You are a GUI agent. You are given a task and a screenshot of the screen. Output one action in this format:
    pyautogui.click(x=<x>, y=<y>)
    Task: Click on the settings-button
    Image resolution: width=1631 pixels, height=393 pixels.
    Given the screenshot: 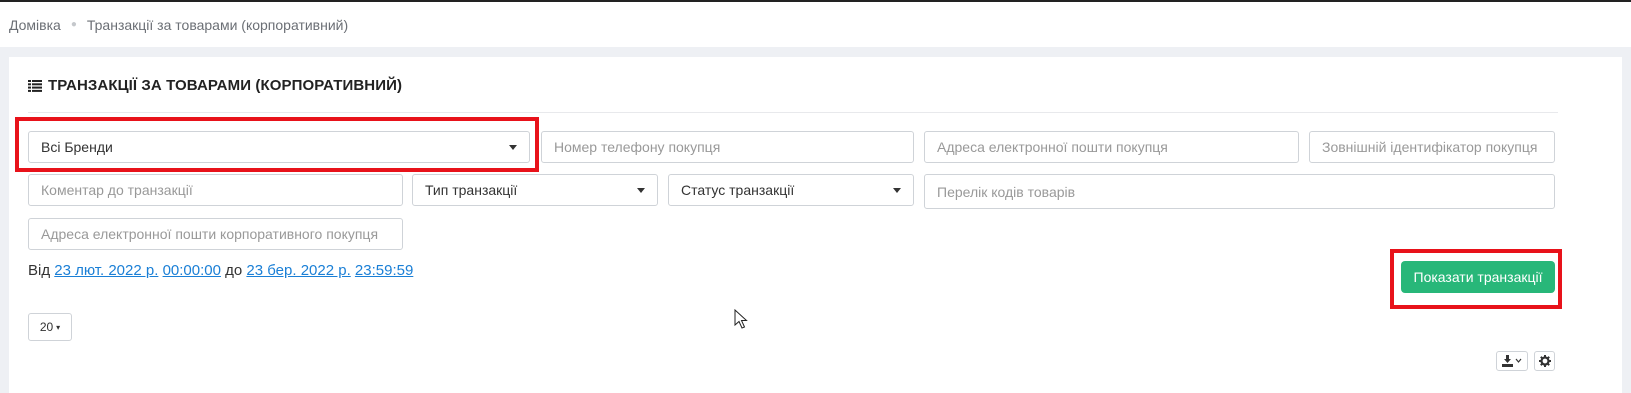 What is the action you would take?
    pyautogui.click(x=1544, y=361)
    